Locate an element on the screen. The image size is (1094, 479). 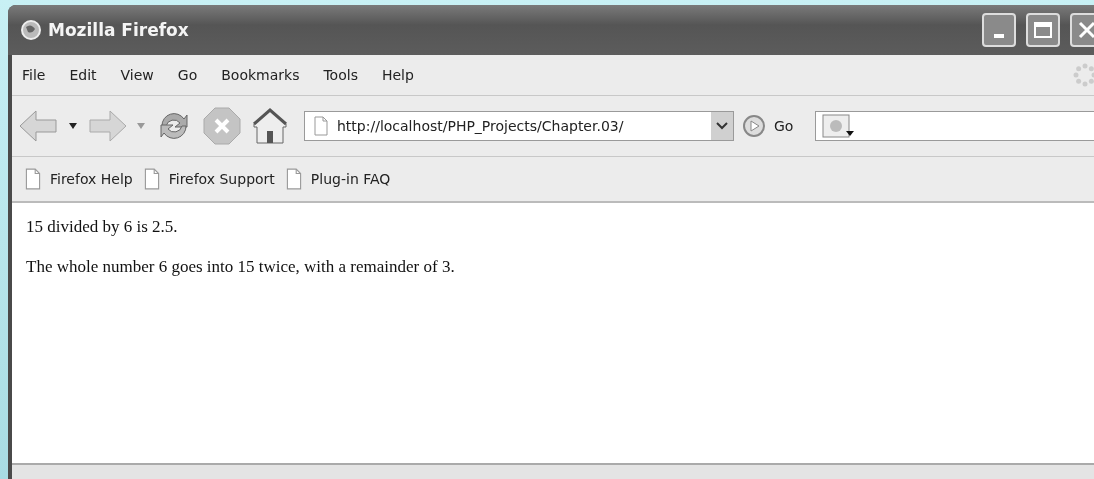
minimize-icon is located at coordinates (999, 36).